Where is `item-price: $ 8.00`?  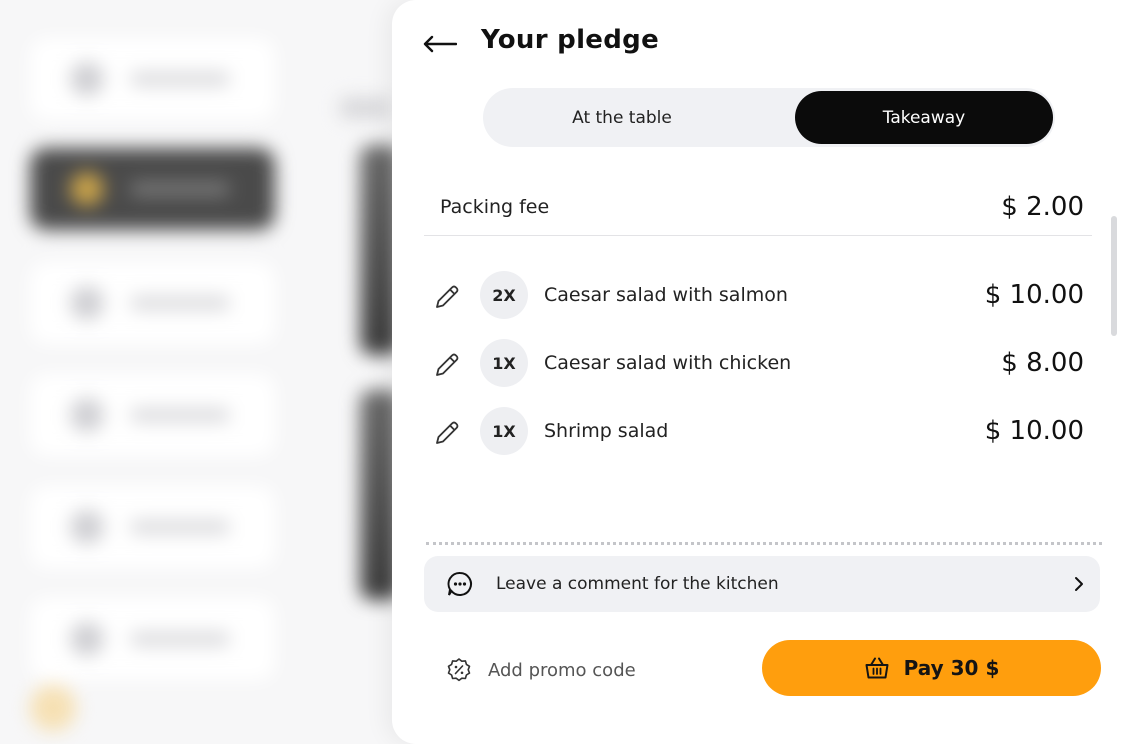 item-price: $ 8.00 is located at coordinates (1042, 363).